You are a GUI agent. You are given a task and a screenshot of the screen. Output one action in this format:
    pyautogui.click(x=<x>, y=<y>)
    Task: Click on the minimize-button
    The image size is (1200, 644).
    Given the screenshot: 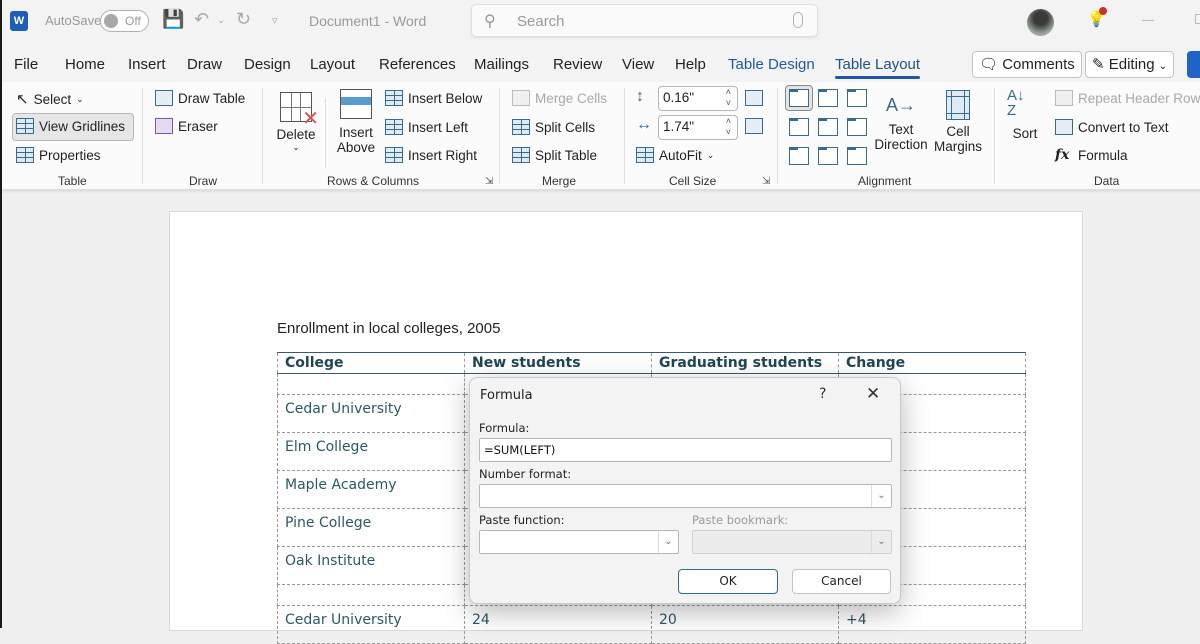 What is the action you would take?
    pyautogui.click(x=1148, y=20)
    